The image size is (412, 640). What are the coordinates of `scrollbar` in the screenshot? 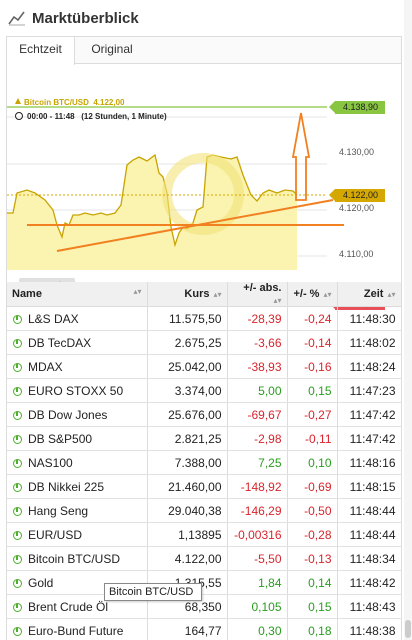 It's located at (408, 320).